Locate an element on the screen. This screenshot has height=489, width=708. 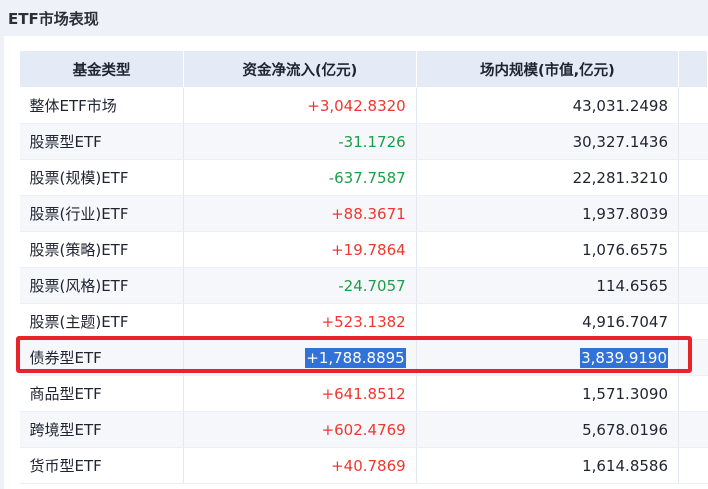
net-inflow-cell: +40.7869 is located at coordinates (300, 465).